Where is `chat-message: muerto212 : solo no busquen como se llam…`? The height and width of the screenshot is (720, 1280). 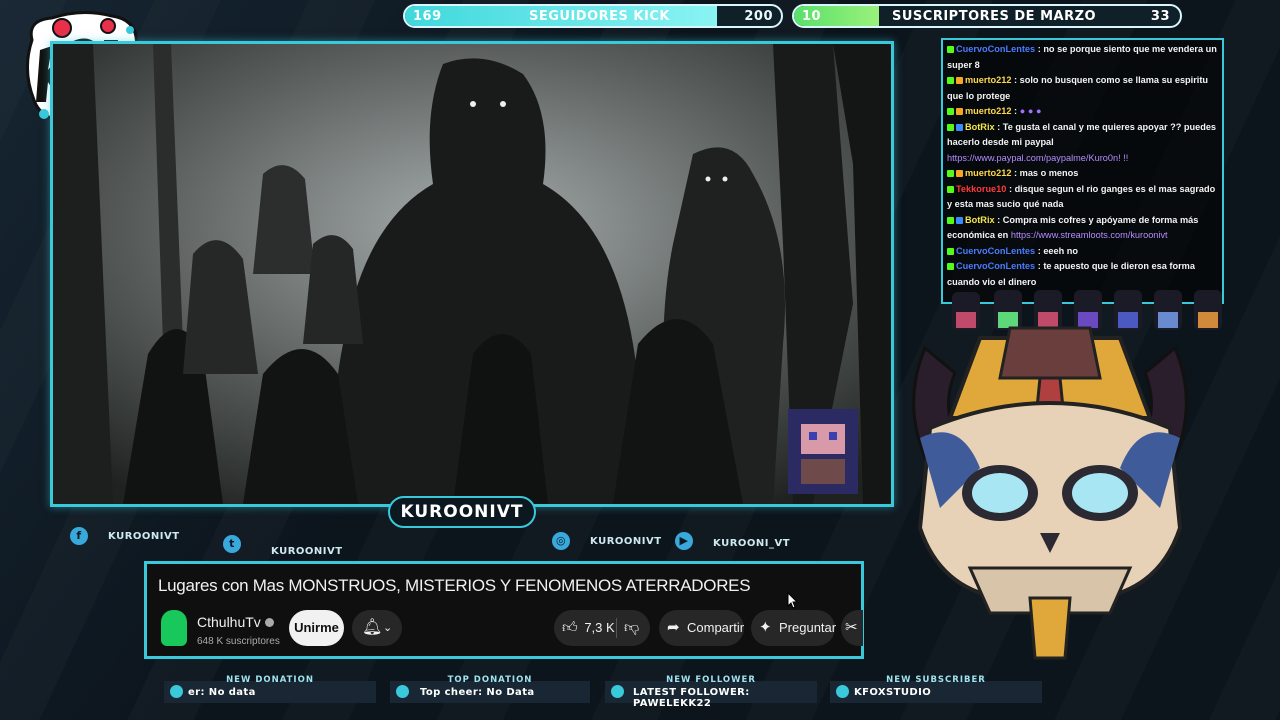 chat-message: muerto212 : solo no busquen como se llam… is located at coordinates (1082, 88).